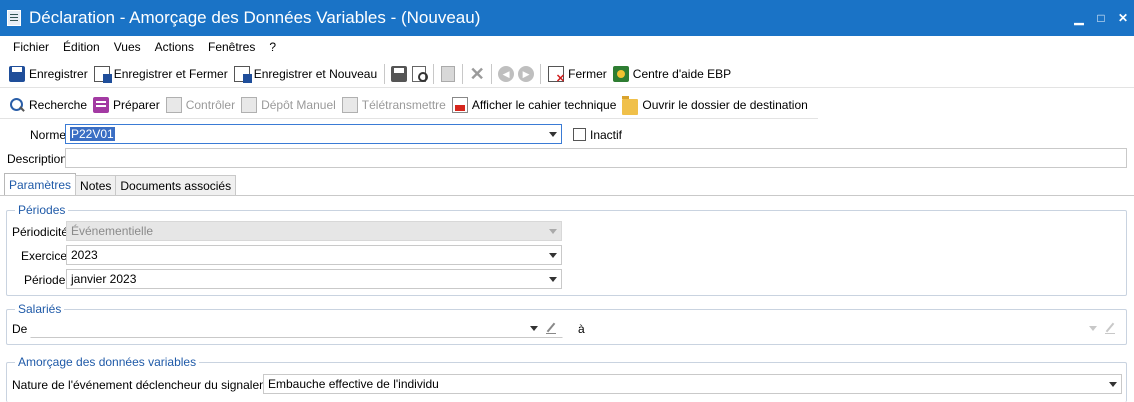  I want to click on menu-fenetres: Fenêtres, so click(231, 47).